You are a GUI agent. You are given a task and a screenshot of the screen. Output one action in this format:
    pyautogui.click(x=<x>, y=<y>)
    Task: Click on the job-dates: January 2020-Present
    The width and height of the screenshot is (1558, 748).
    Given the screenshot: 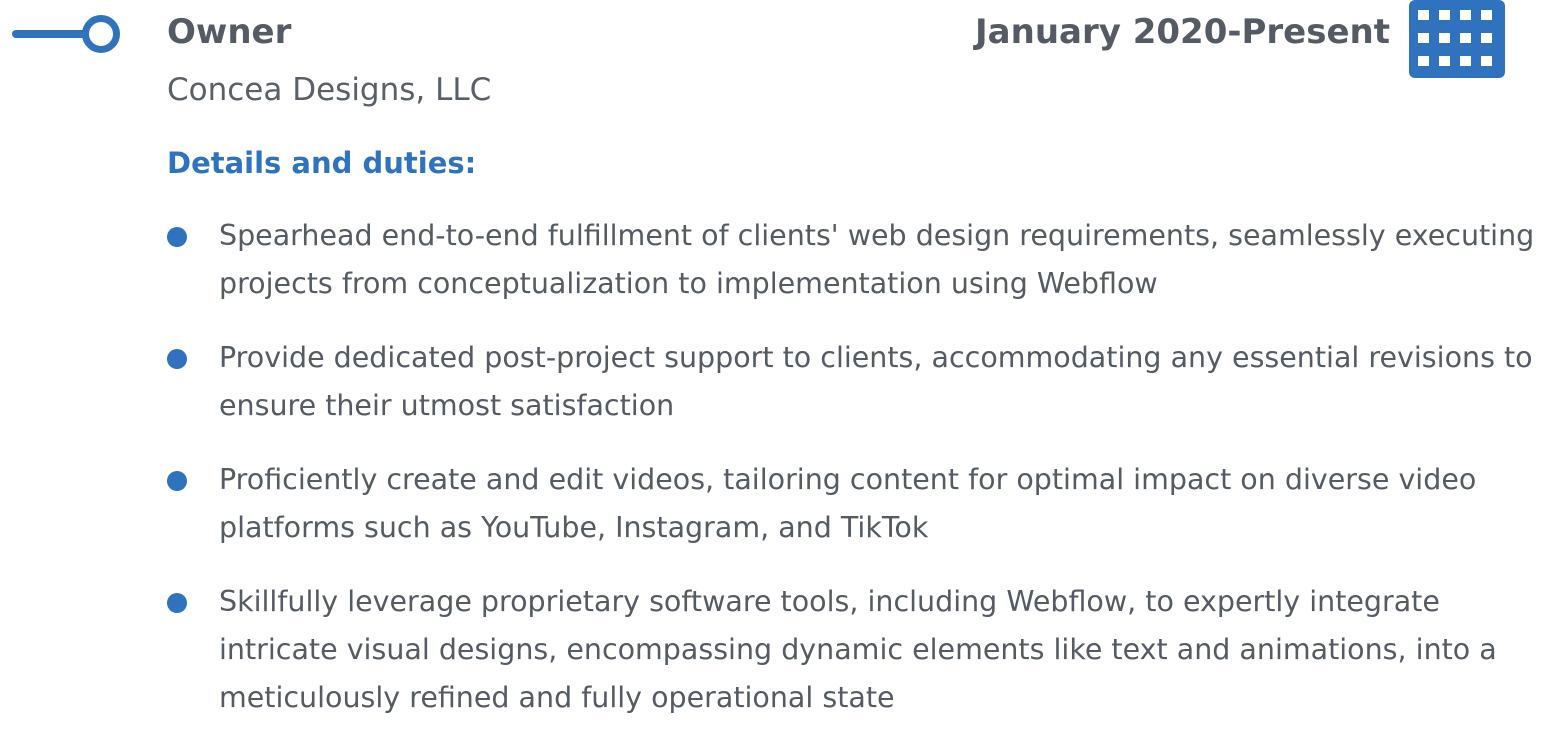 What is the action you would take?
    pyautogui.click(x=1182, y=32)
    